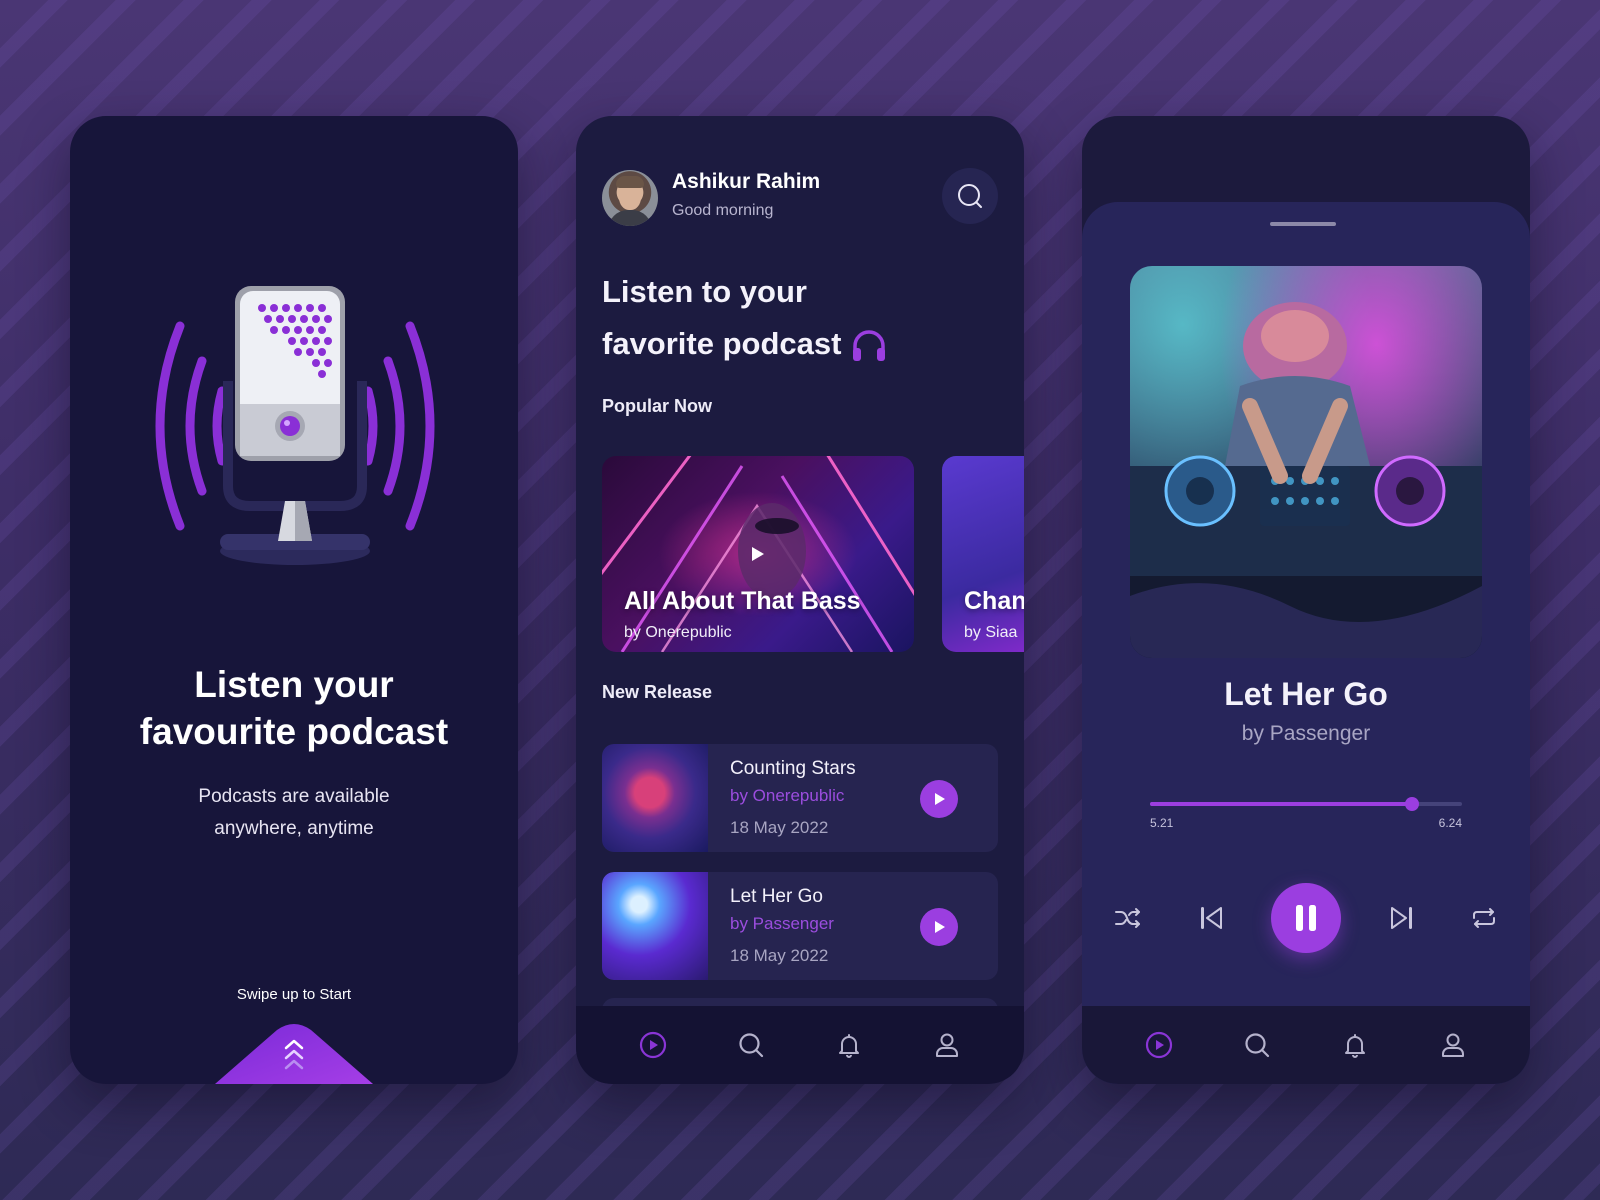 The width and height of the screenshot is (1600, 1200). I want to click on current-time: 5.21, so click(1162, 823).